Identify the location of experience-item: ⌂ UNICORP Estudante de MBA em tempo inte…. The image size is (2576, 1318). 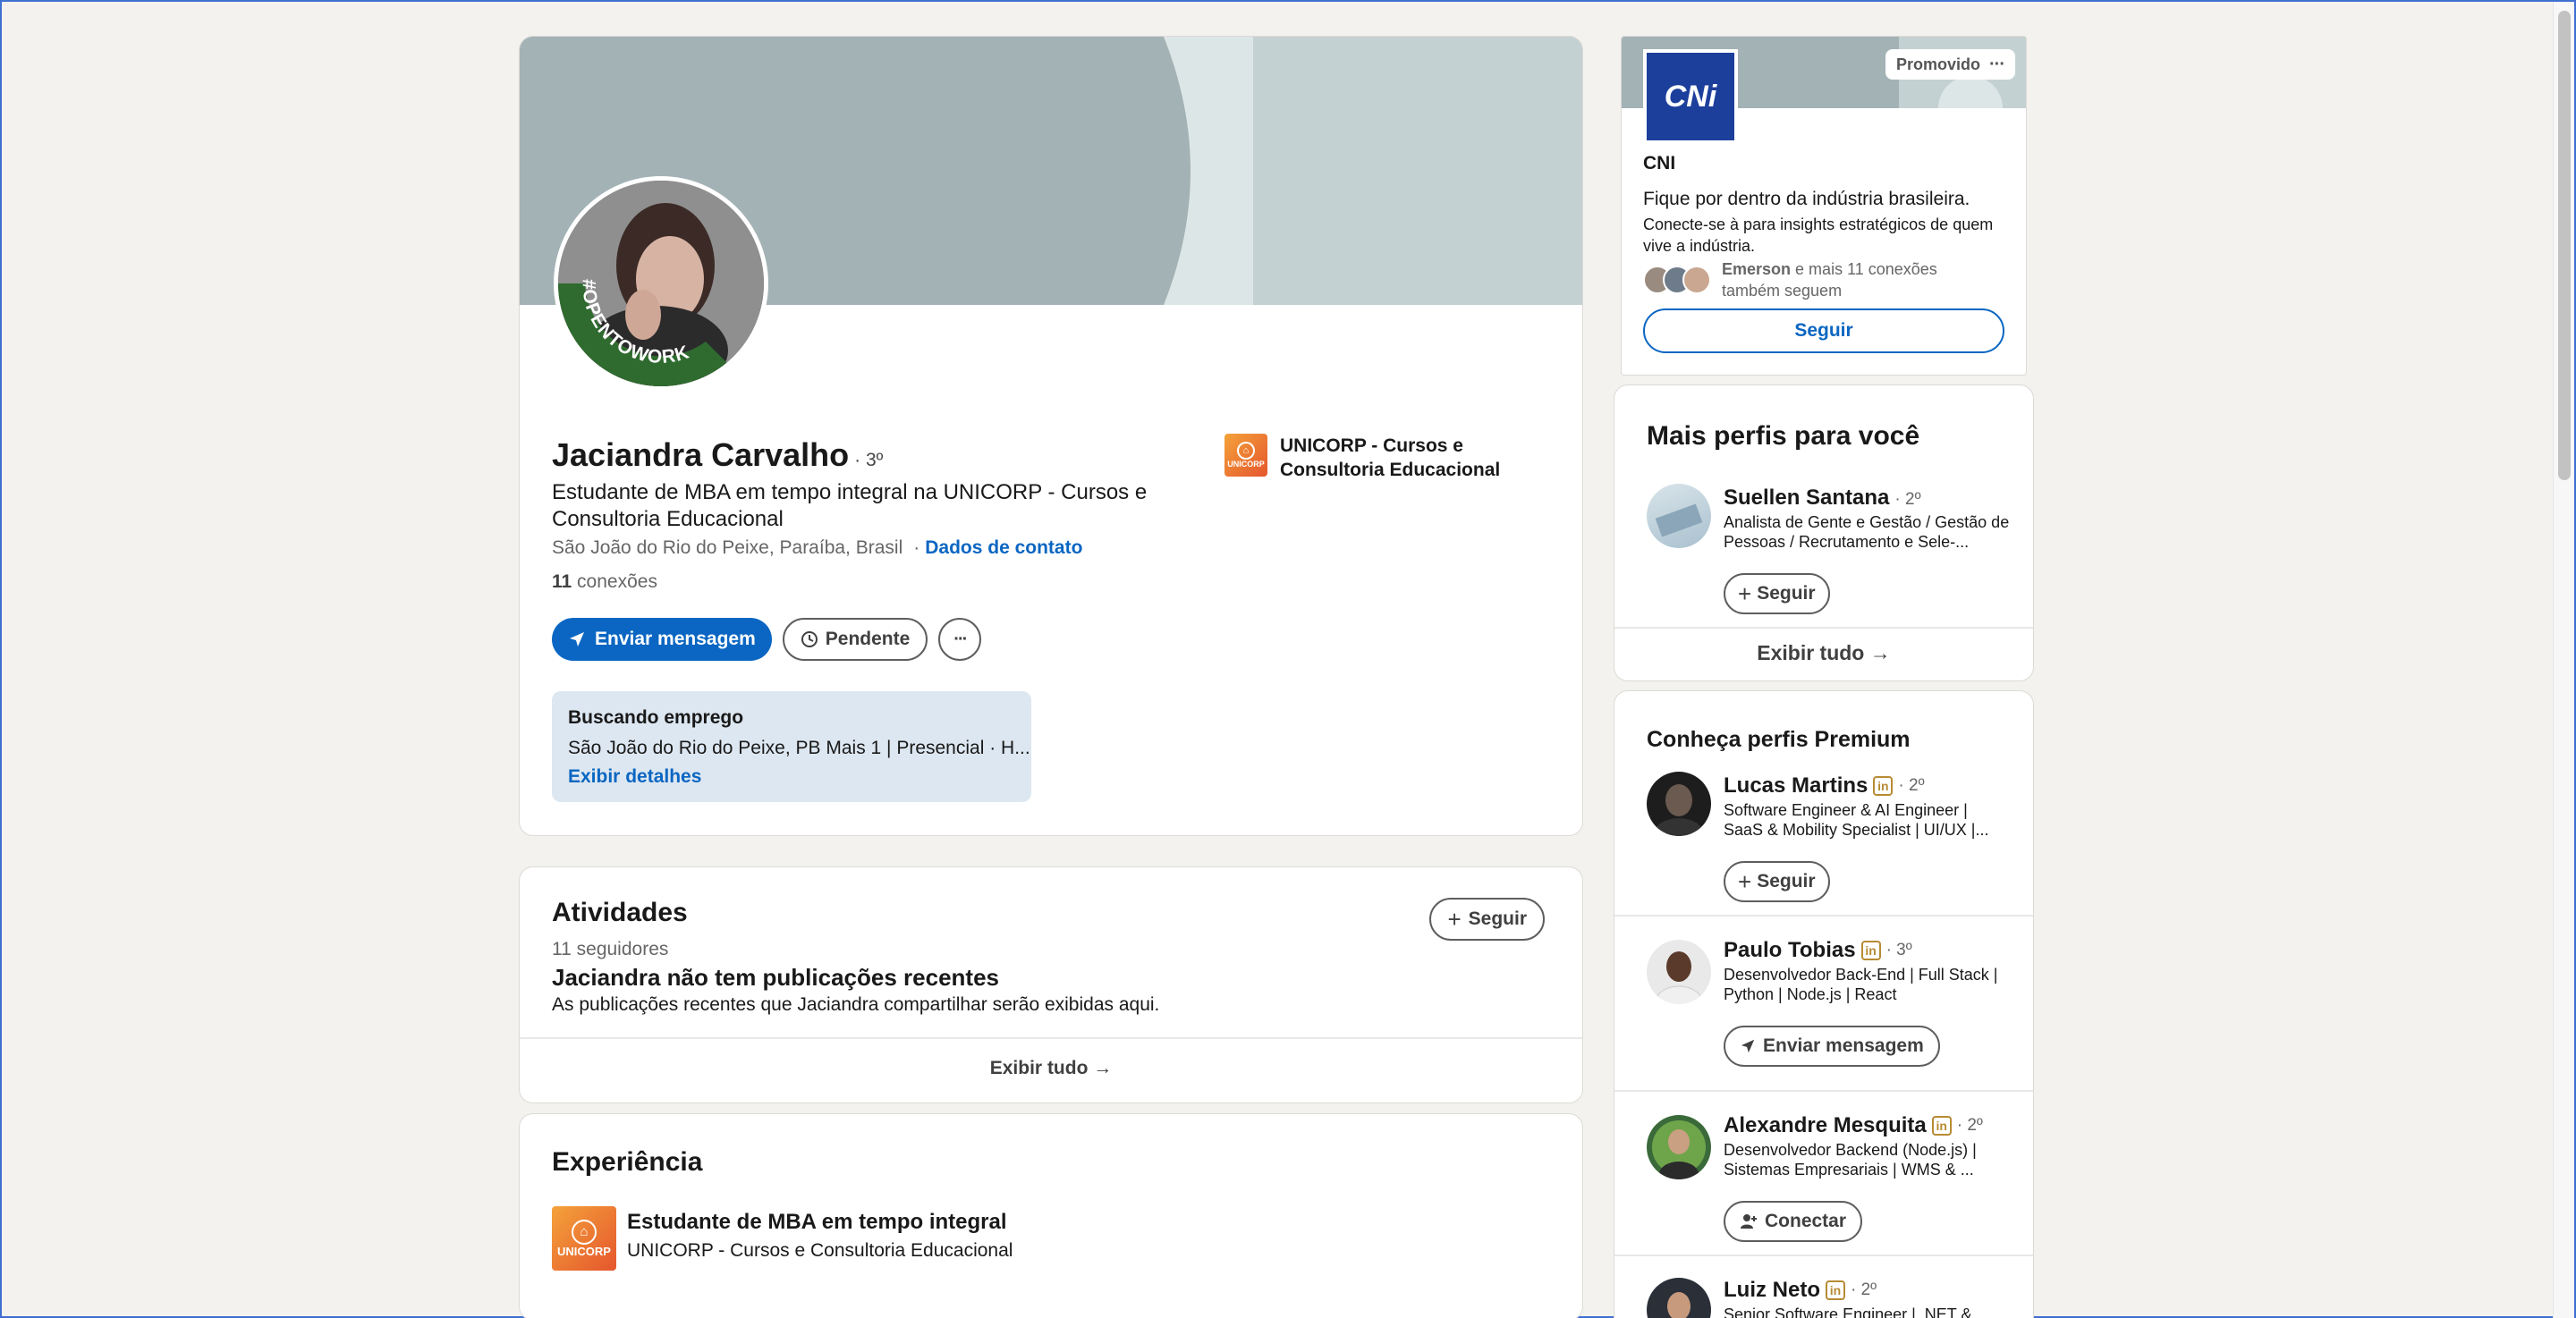
(782, 1238).